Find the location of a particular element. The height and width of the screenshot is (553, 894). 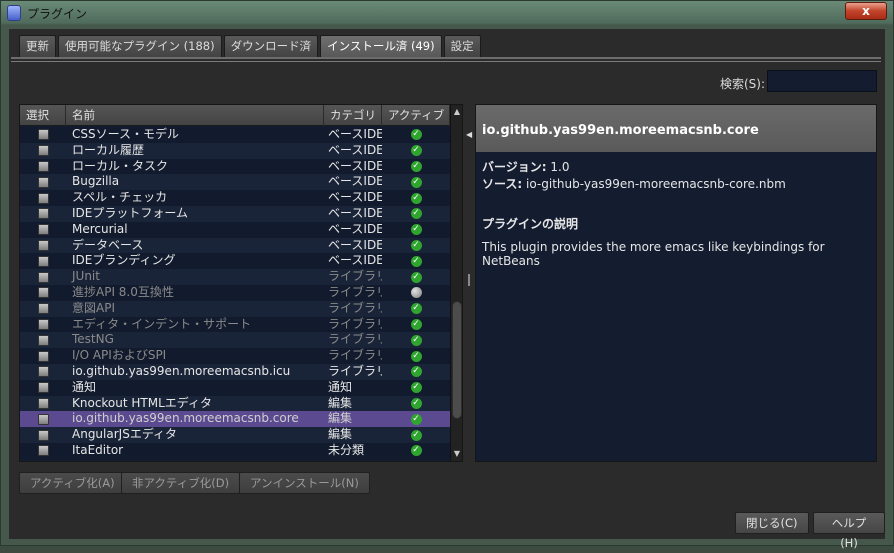

close-button: 閉じる(C) is located at coordinates (772, 523).